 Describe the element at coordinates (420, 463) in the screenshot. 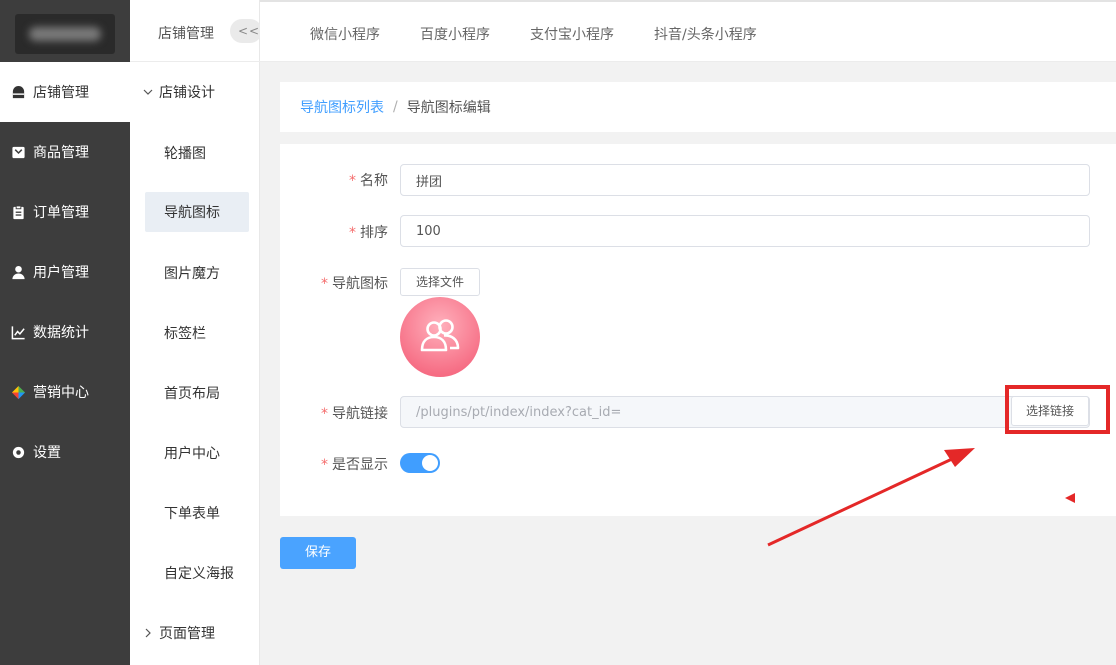

I see `display-toggle` at that location.